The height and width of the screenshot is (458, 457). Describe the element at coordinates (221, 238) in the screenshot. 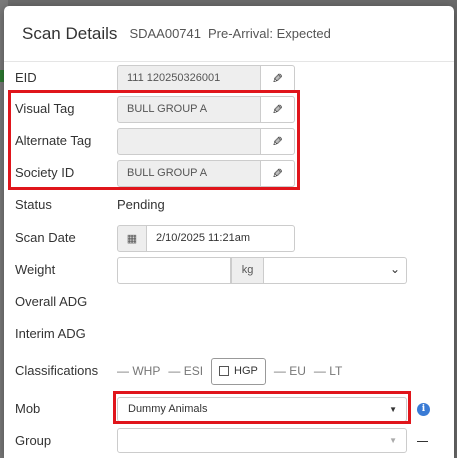

I see `scan-date-input: 2/10/2025 11:21am` at that location.